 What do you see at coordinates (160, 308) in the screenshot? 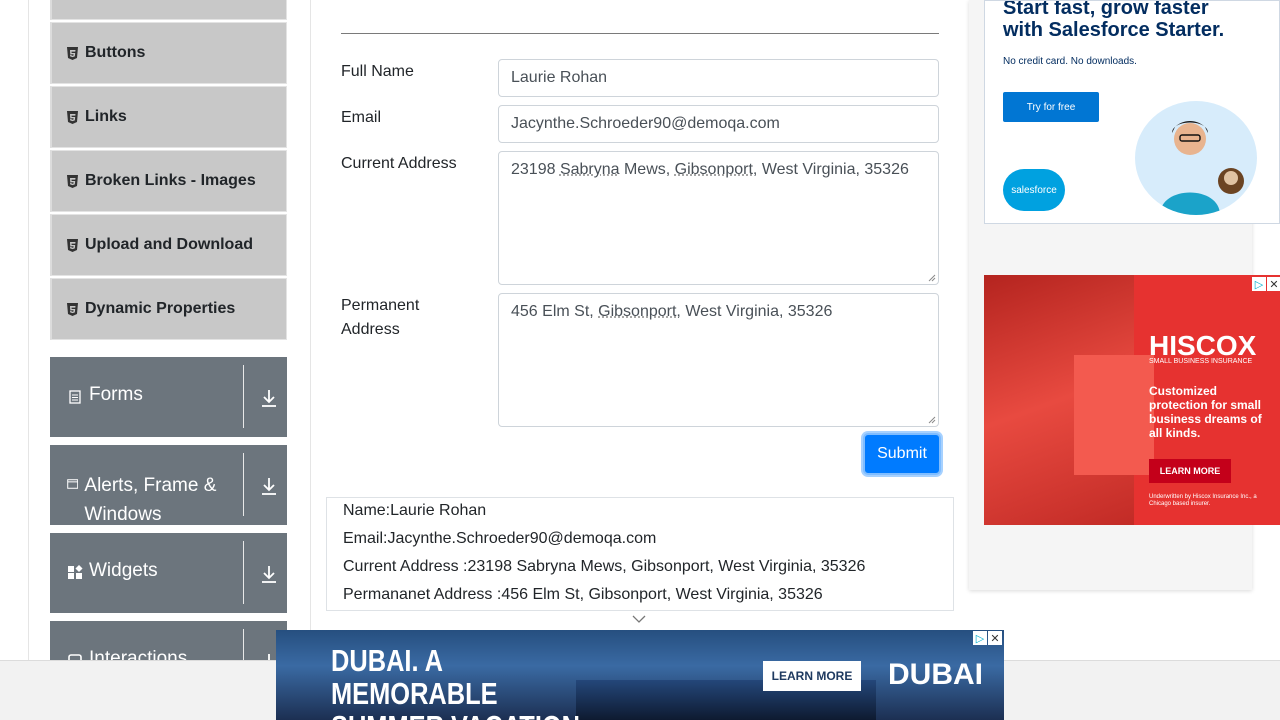
I see `sidebar-item-label: Dynamic Properties` at bounding box center [160, 308].